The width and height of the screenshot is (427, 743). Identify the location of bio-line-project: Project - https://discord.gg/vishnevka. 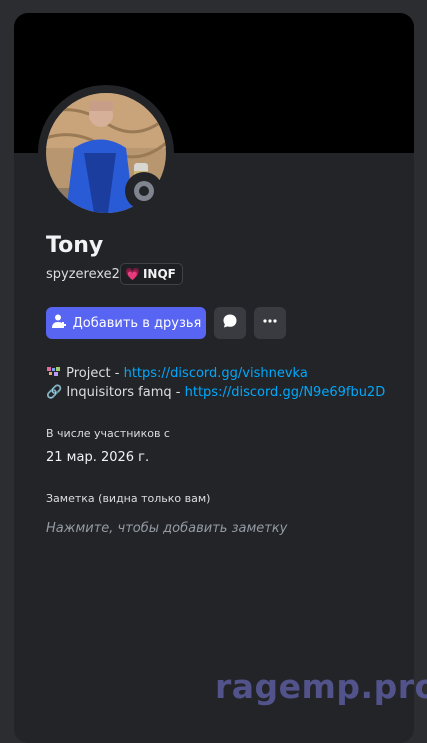
(215, 373).